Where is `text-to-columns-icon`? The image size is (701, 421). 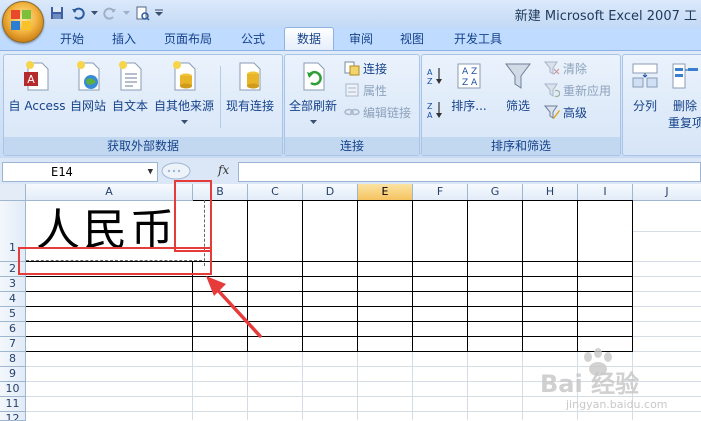
text-to-columns-icon is located at coordinates (645, 75).